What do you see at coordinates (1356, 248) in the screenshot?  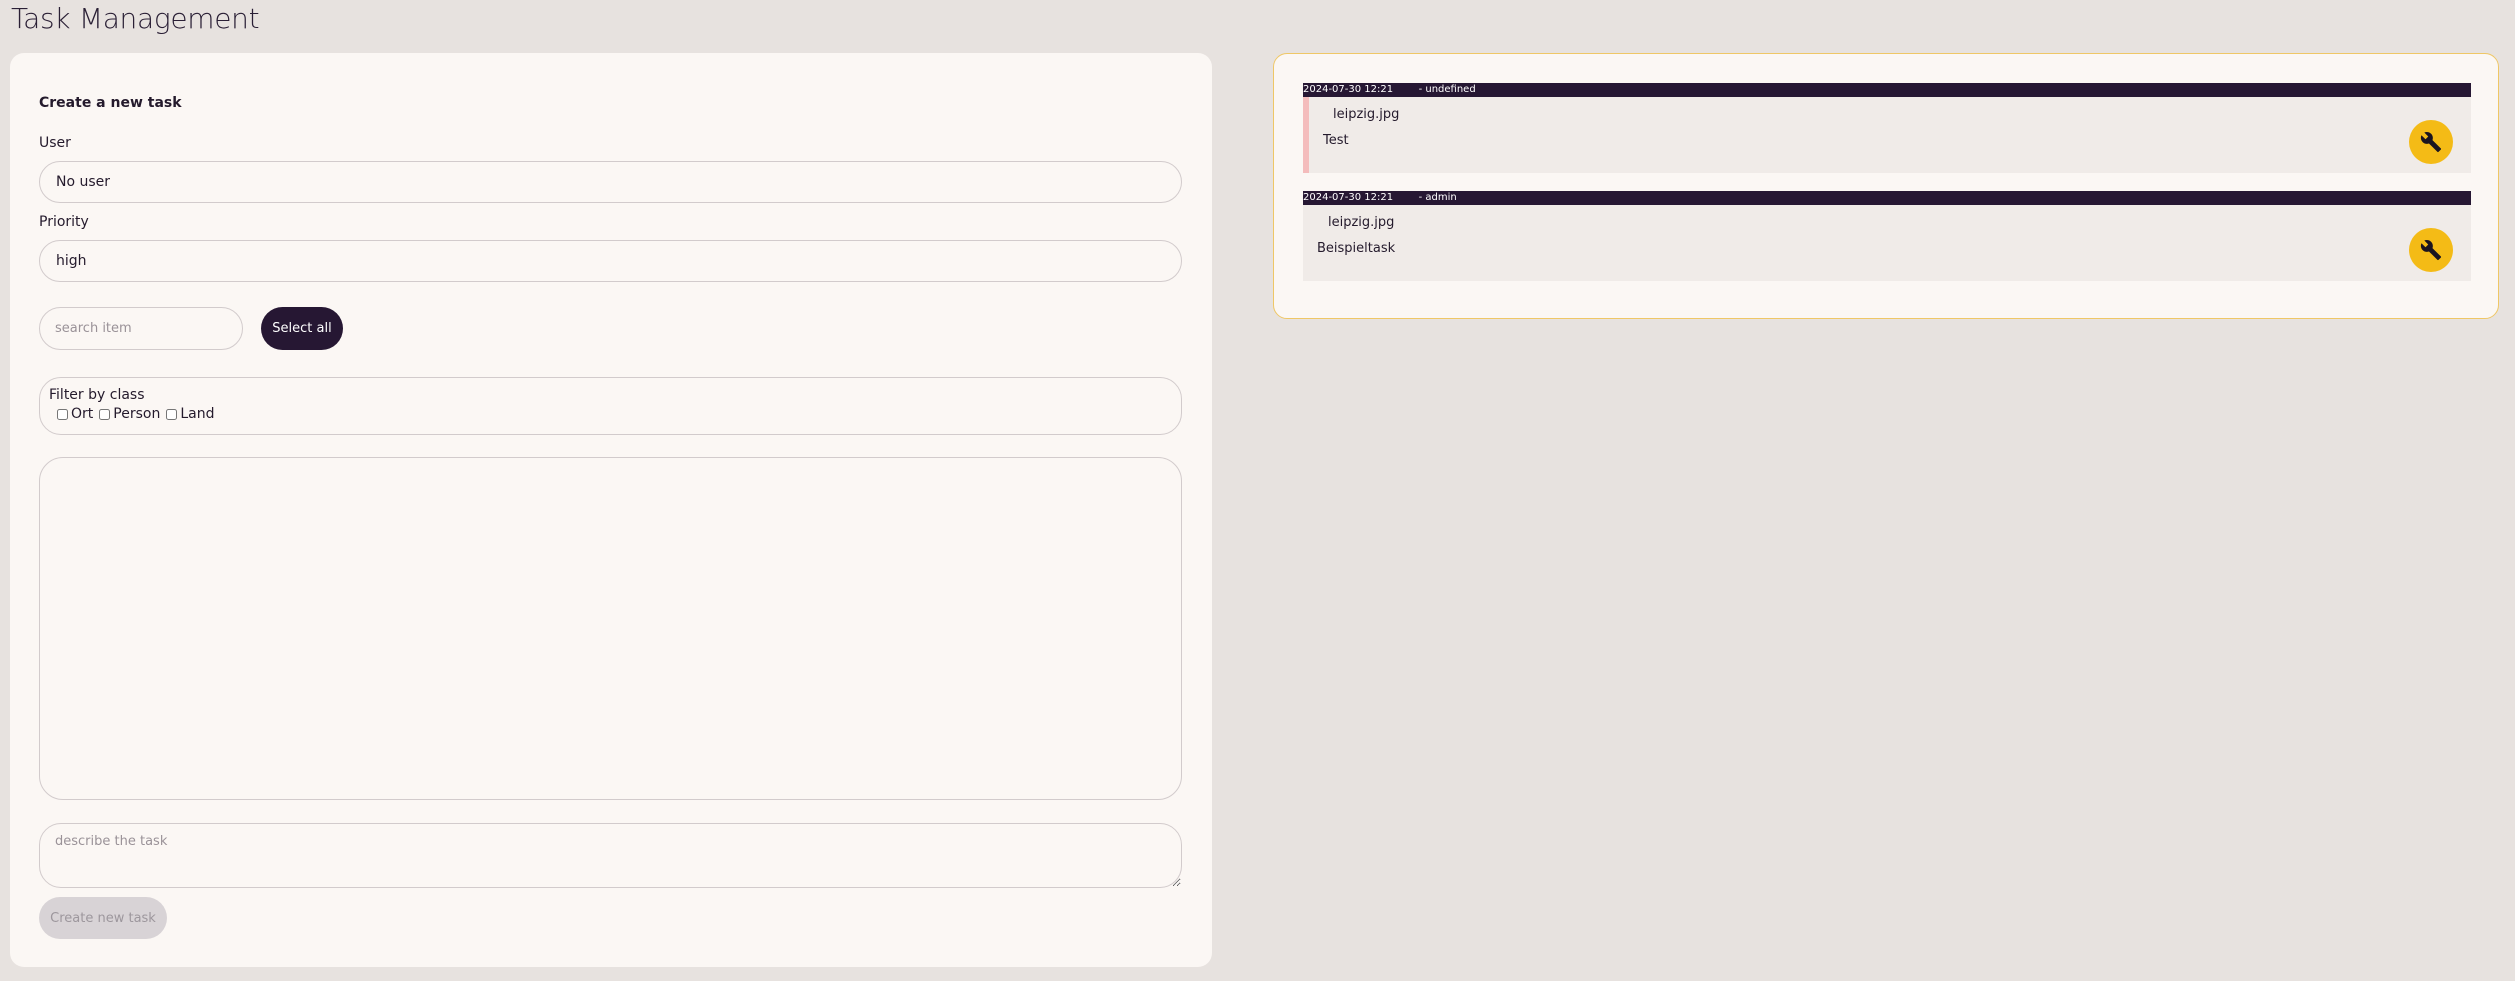 I see `task-description: Beispieltask` at bounding box center [1356, 248].